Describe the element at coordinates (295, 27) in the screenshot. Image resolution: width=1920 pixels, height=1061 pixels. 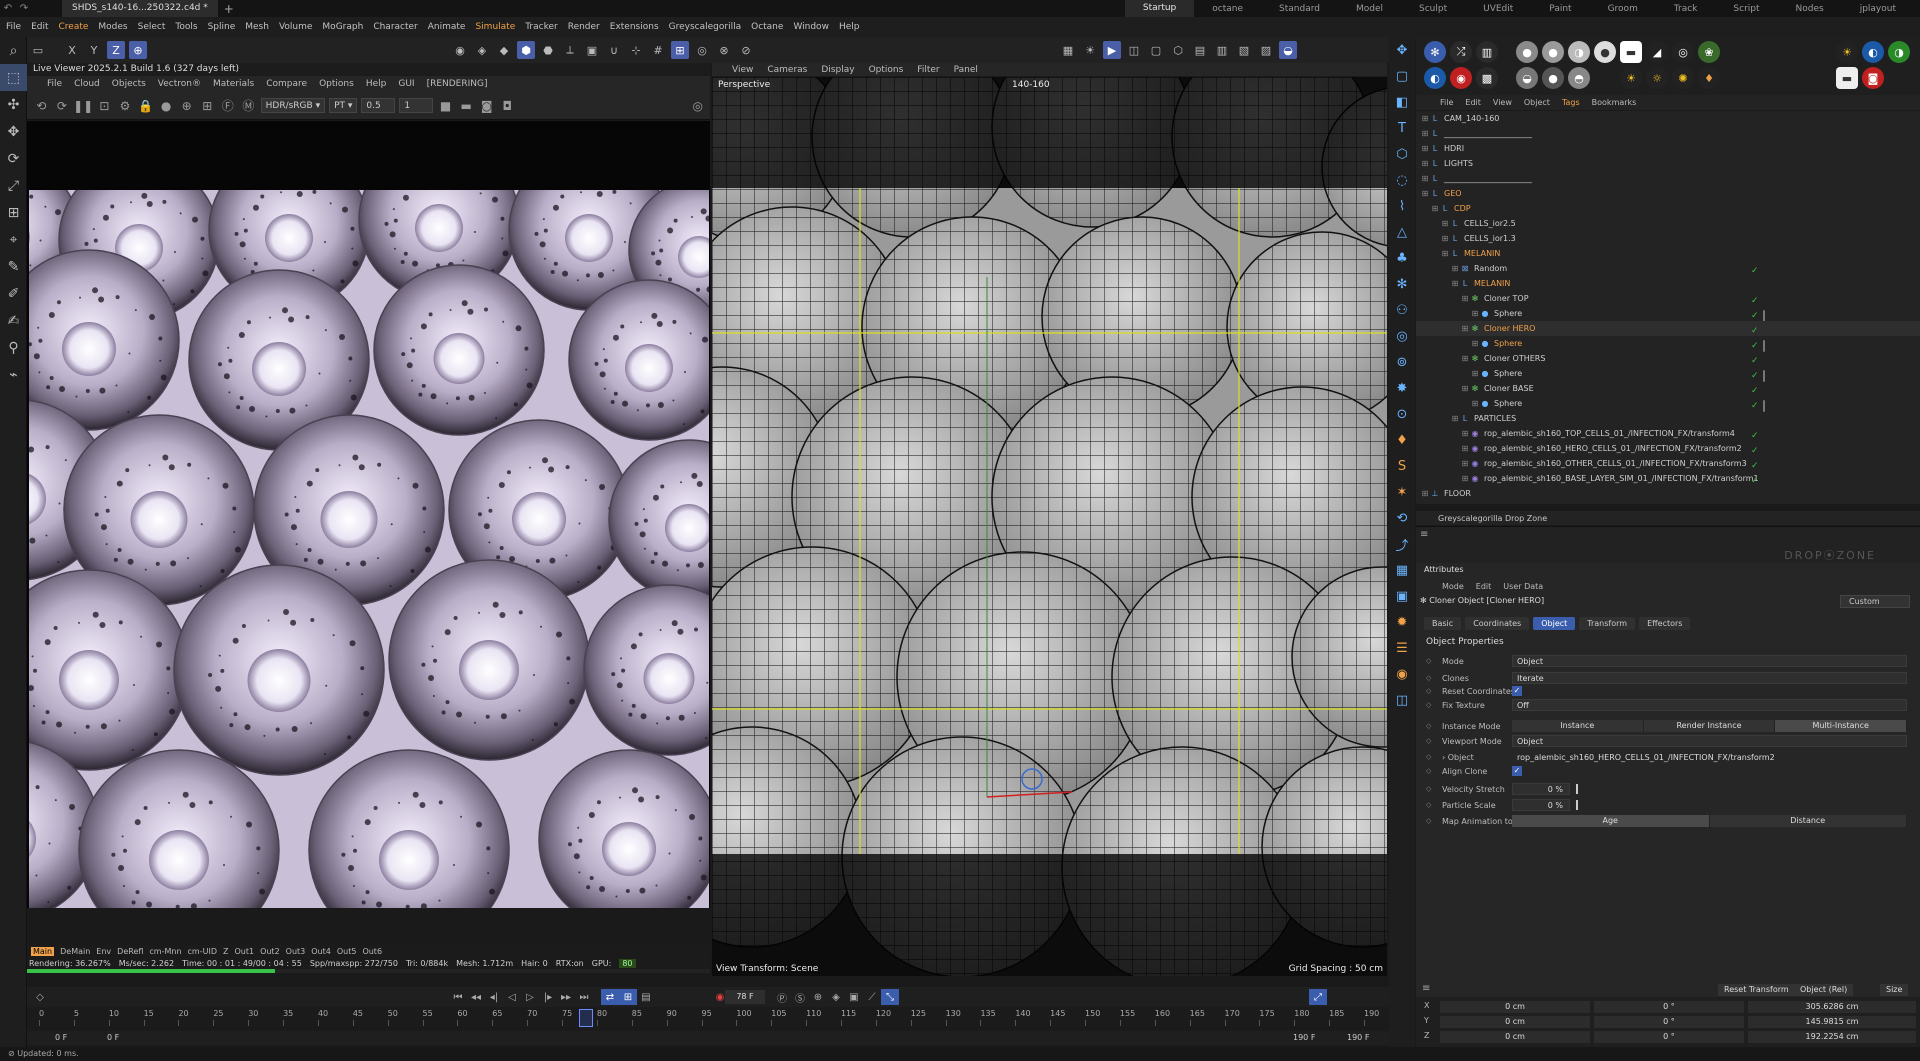
I see `menu-volume: Volume` at that location.